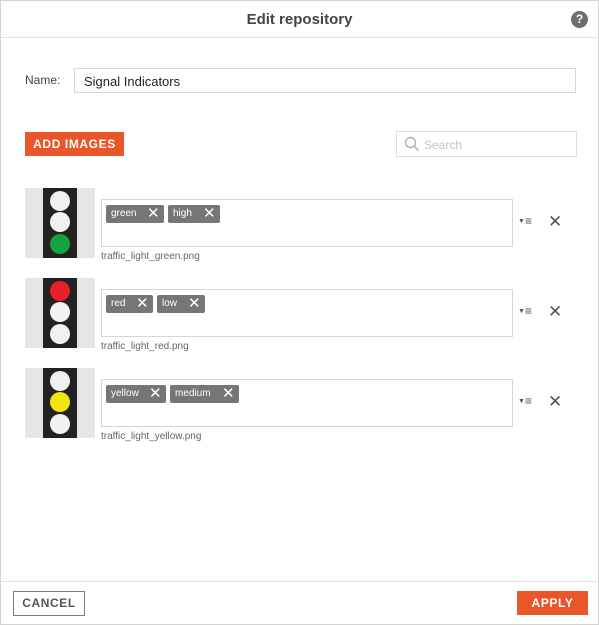 This screenshot has height=625, width=599. I want to click on tag-chip: yellow ✕, so click(136, 394).